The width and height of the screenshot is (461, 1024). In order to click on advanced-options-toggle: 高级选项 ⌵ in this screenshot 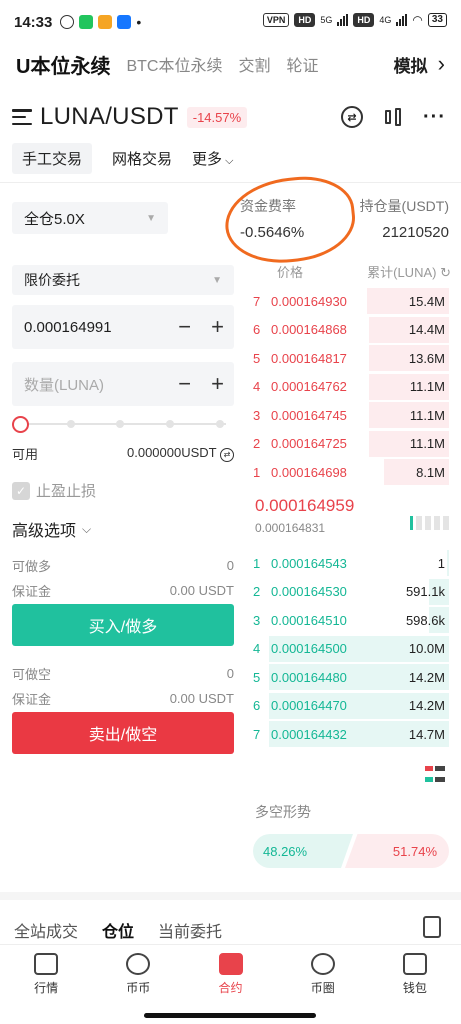, I will do `click(51, 529)`.